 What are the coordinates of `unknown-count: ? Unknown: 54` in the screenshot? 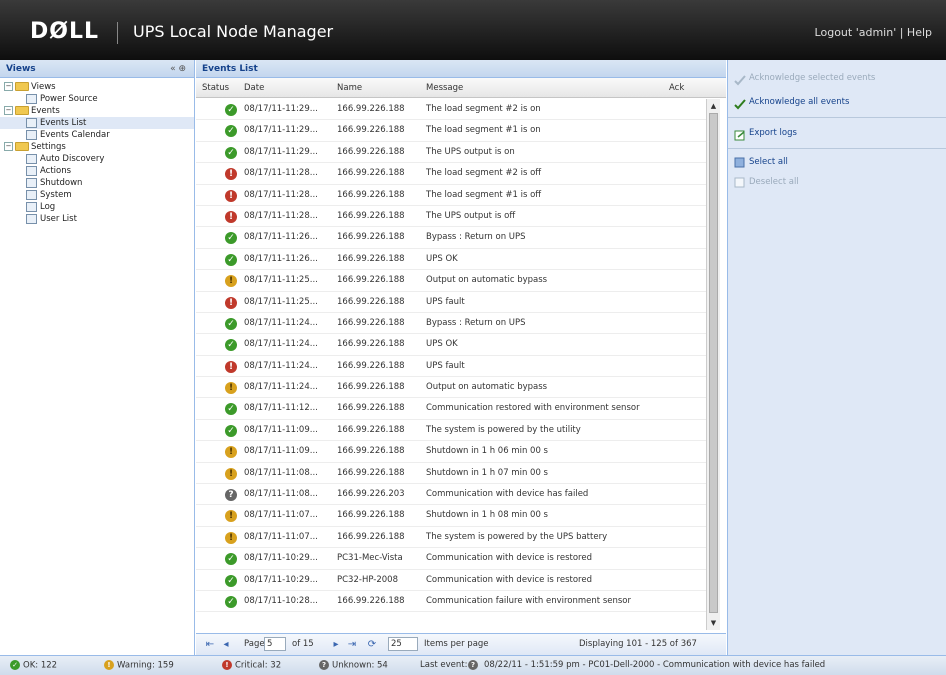 It's located at (353, 665).